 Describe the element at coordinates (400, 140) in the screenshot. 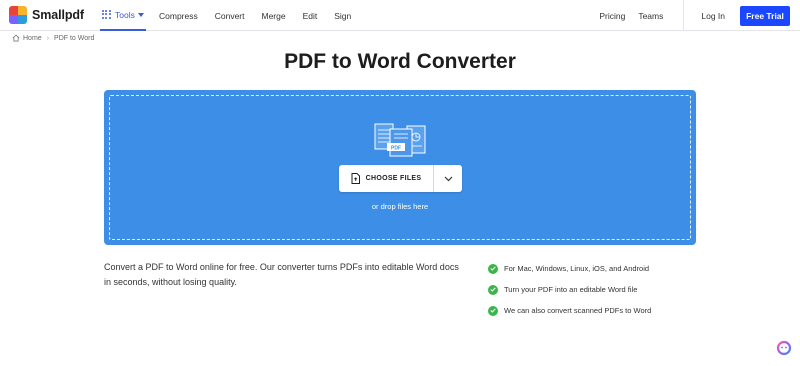

I see `files-illustration-icon: PDF` at that location.